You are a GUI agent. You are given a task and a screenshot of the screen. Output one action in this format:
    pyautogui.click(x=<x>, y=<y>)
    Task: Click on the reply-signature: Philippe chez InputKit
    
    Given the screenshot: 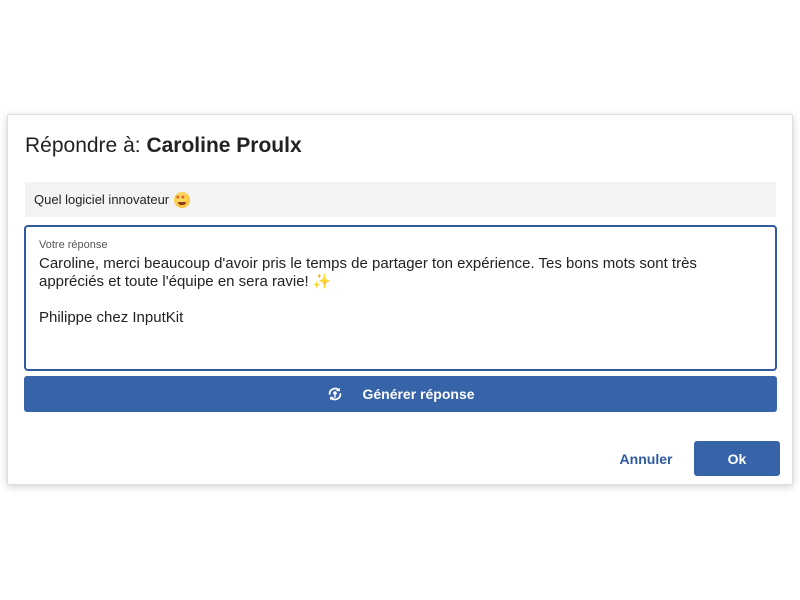 What is the action you would take?
    pyautogui.click(x=111, y=317)
    